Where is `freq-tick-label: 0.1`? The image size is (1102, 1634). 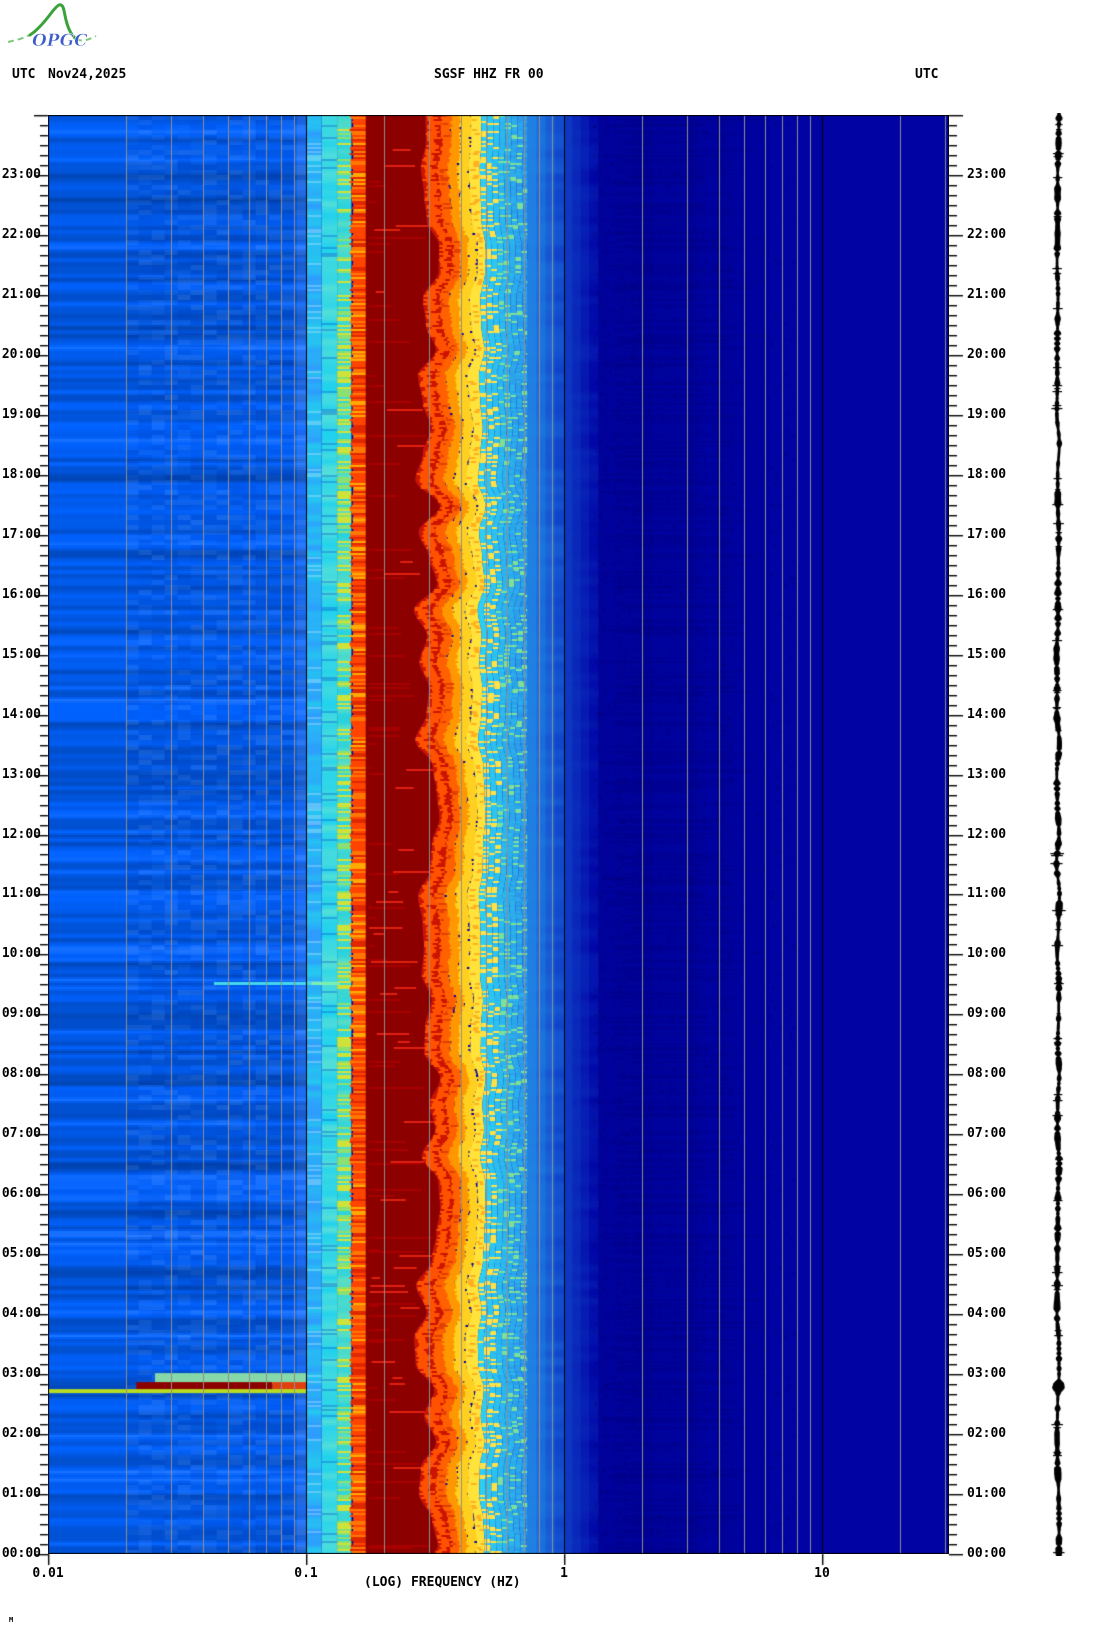
freq-tick-label: 0.1 is located at coordinates (306, 1573).